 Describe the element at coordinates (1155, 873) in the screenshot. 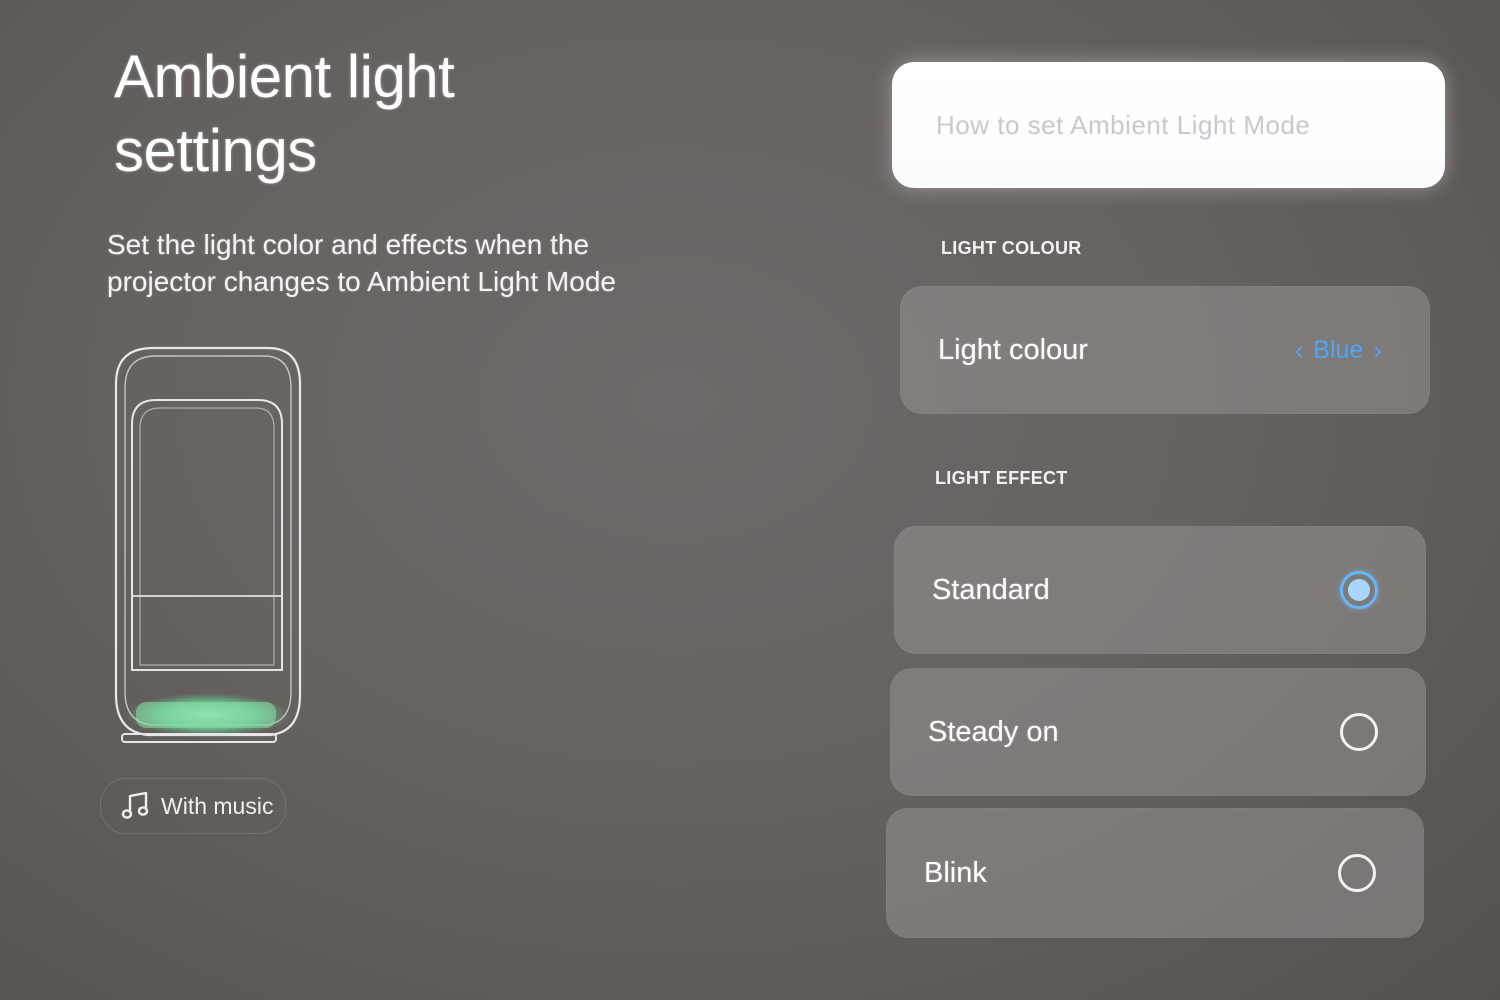

I see `effect-option-blink: Blink` at that location.